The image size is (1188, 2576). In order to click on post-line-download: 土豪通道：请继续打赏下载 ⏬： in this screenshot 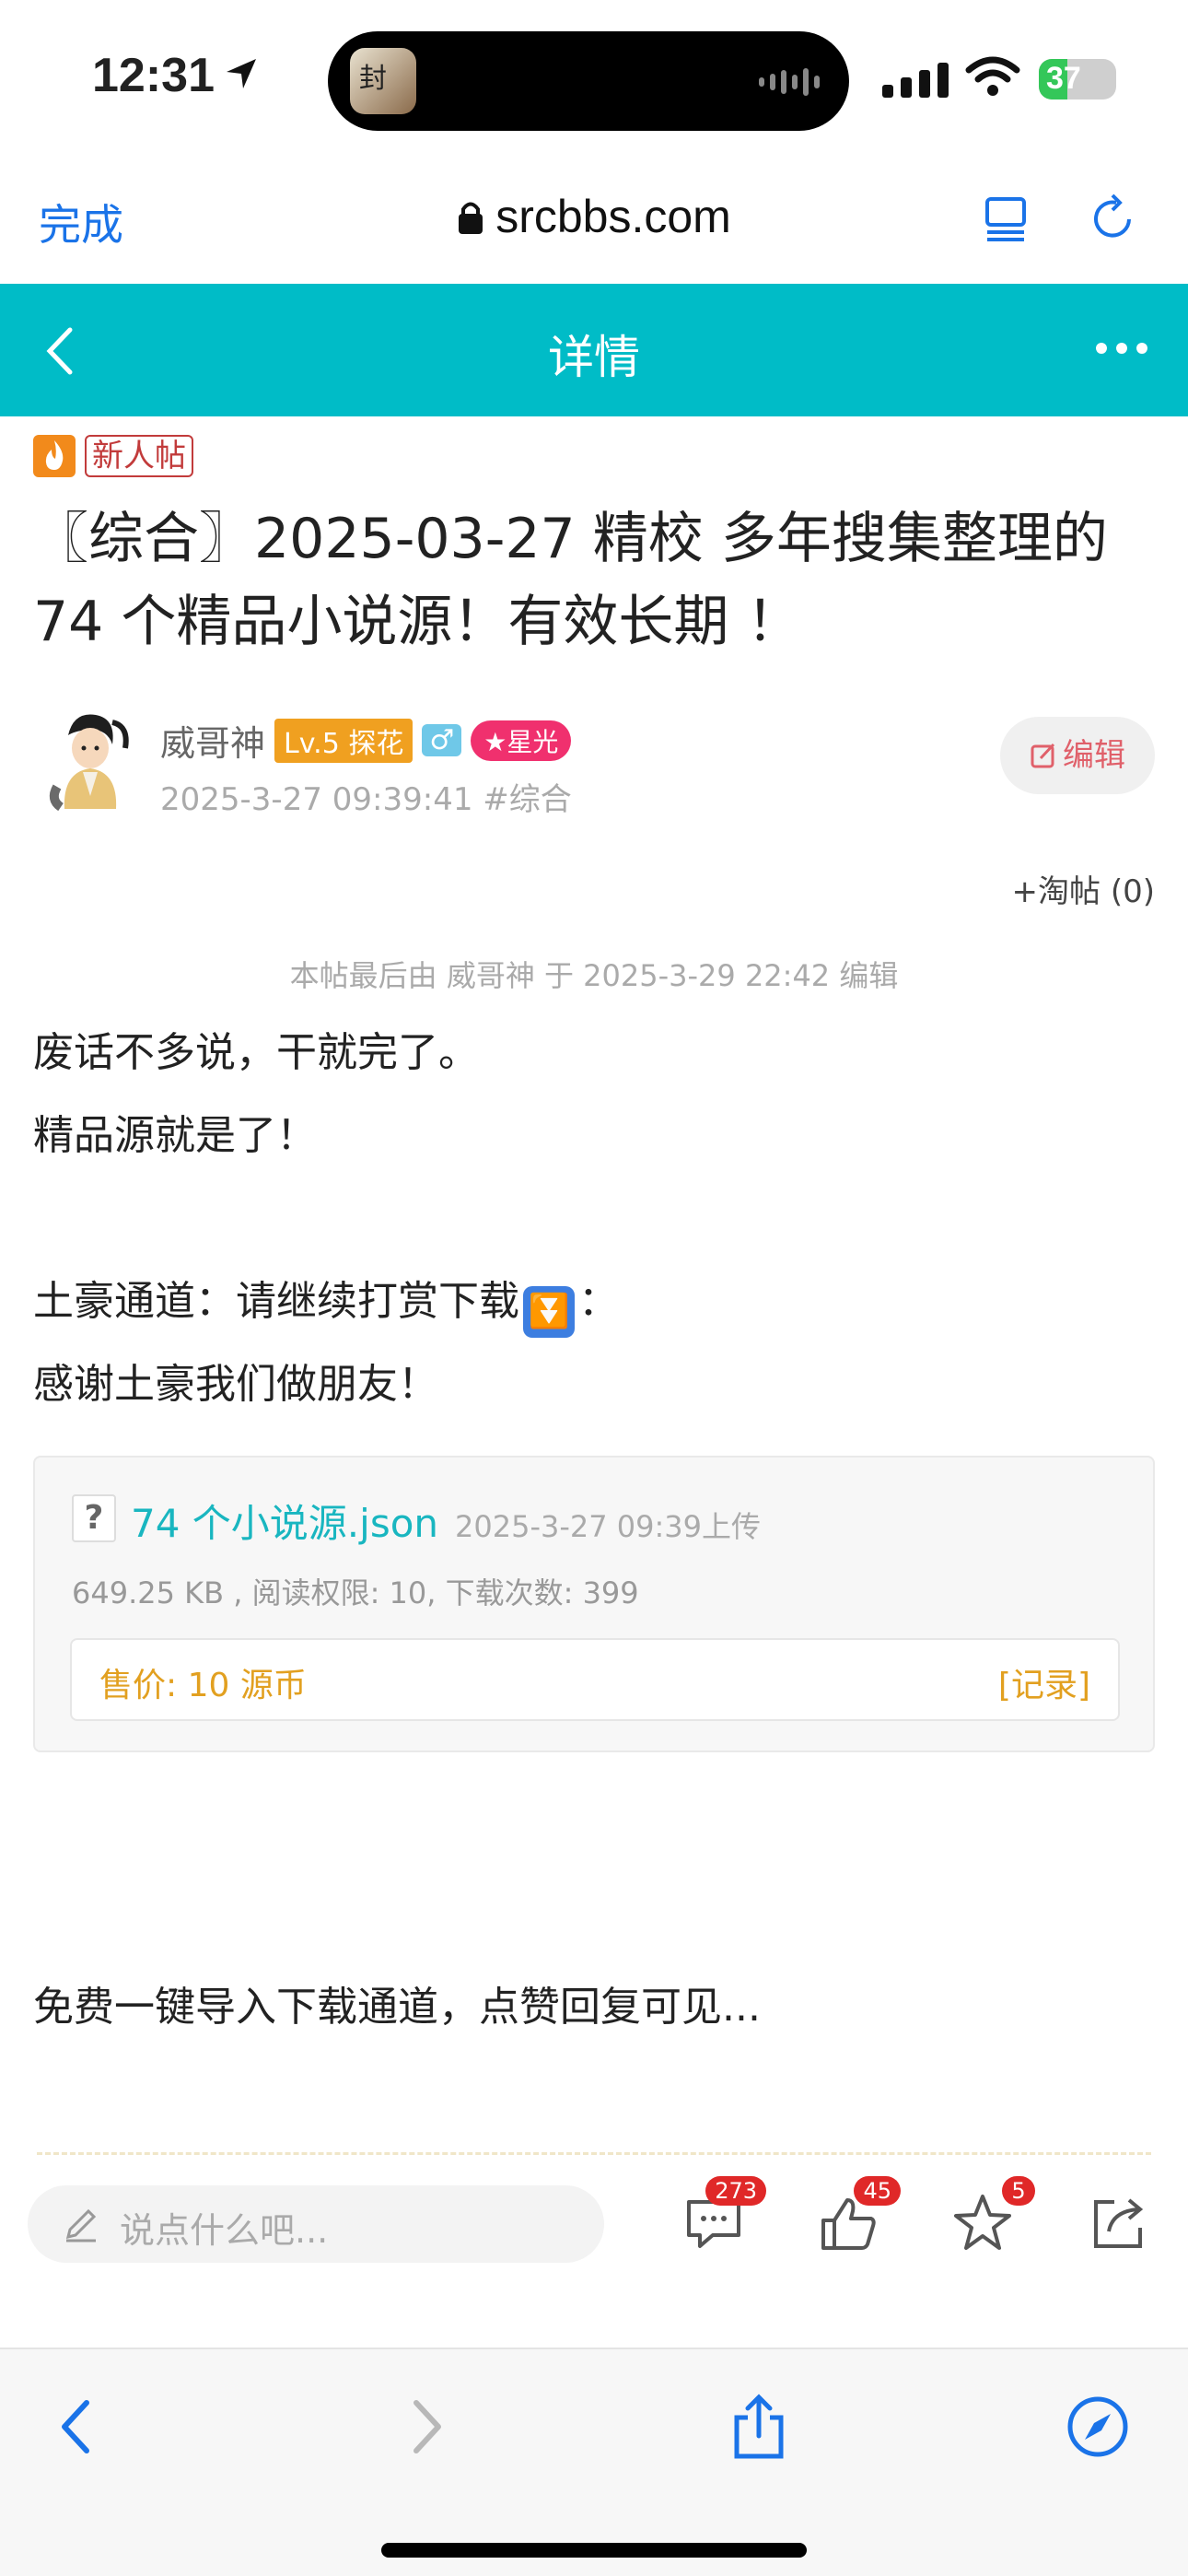, I will do `click(326, 1303)`.